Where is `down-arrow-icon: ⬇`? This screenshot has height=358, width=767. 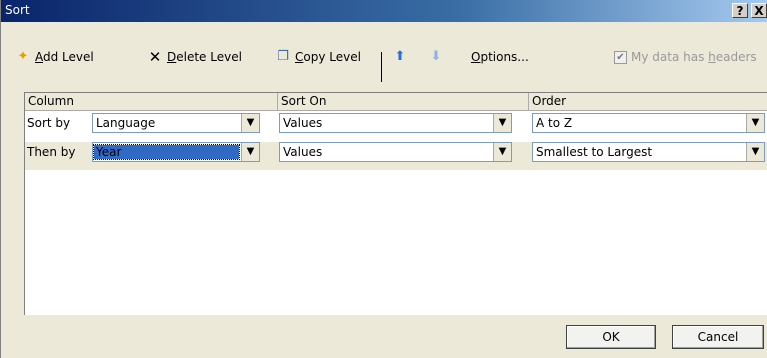 down-arrow-icon: ⬇ is located at coordinates (436, 56).